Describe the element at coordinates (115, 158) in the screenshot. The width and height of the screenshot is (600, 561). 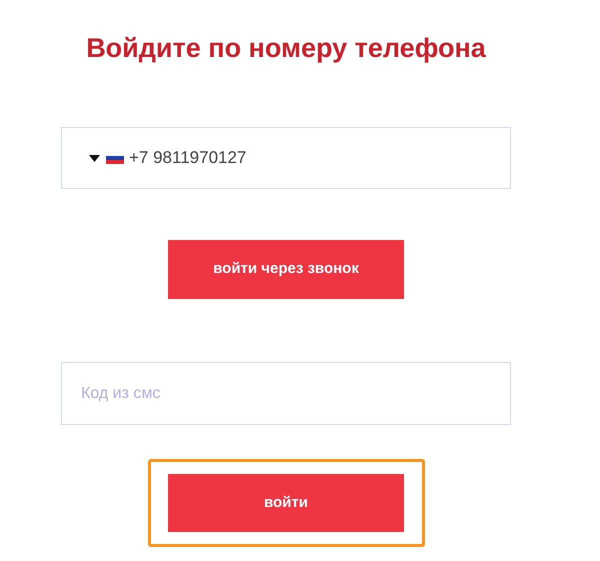
I see `flag-icon` at that location.